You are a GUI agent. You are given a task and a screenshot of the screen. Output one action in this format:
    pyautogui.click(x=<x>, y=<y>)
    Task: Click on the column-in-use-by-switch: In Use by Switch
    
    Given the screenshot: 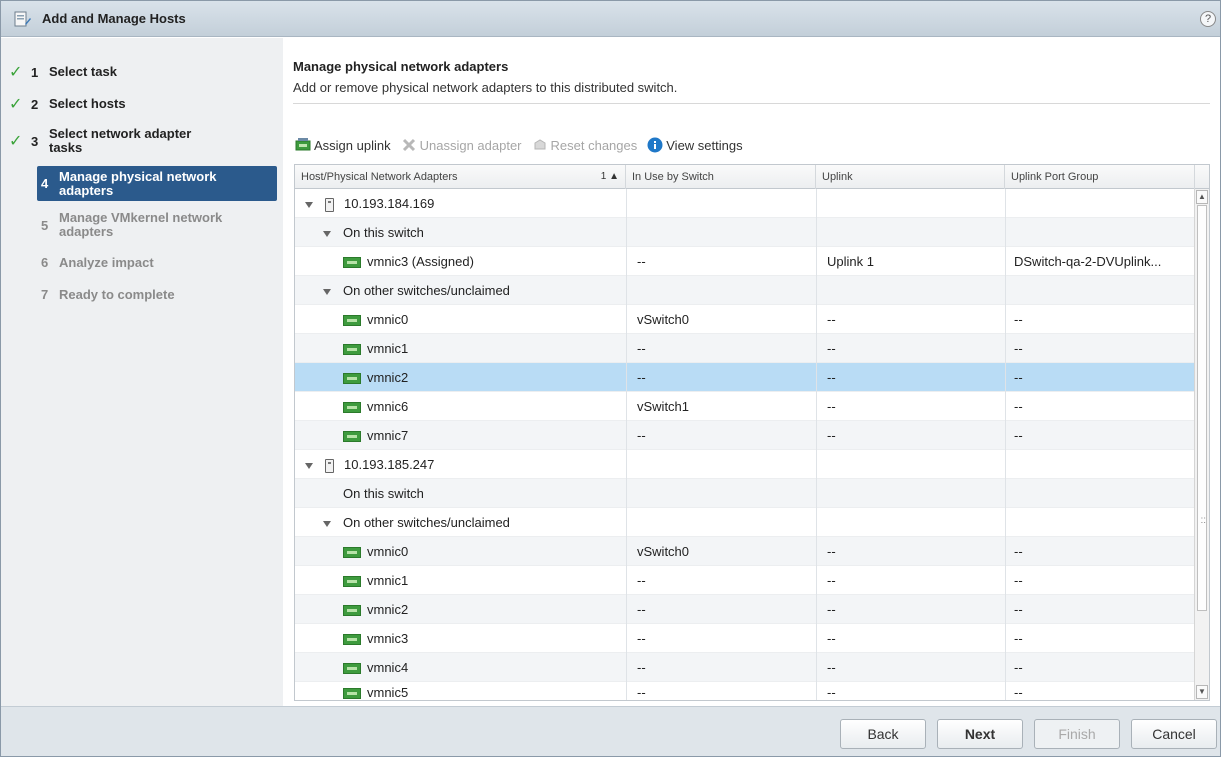 What is the action you would take?
    pyautogui.click(x=721, y=177)
    